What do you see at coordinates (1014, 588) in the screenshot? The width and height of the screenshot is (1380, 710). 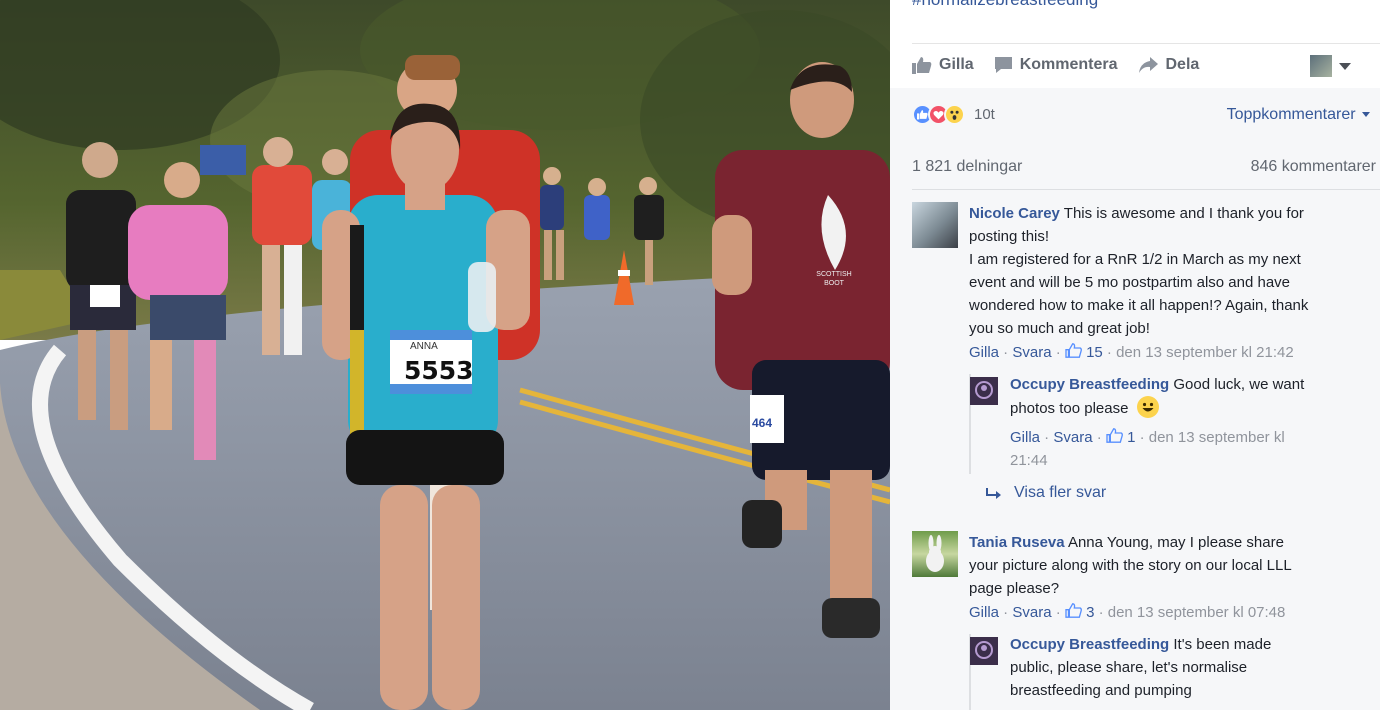 I see `comment-text: page please?` at bounding box center [1014, 588].